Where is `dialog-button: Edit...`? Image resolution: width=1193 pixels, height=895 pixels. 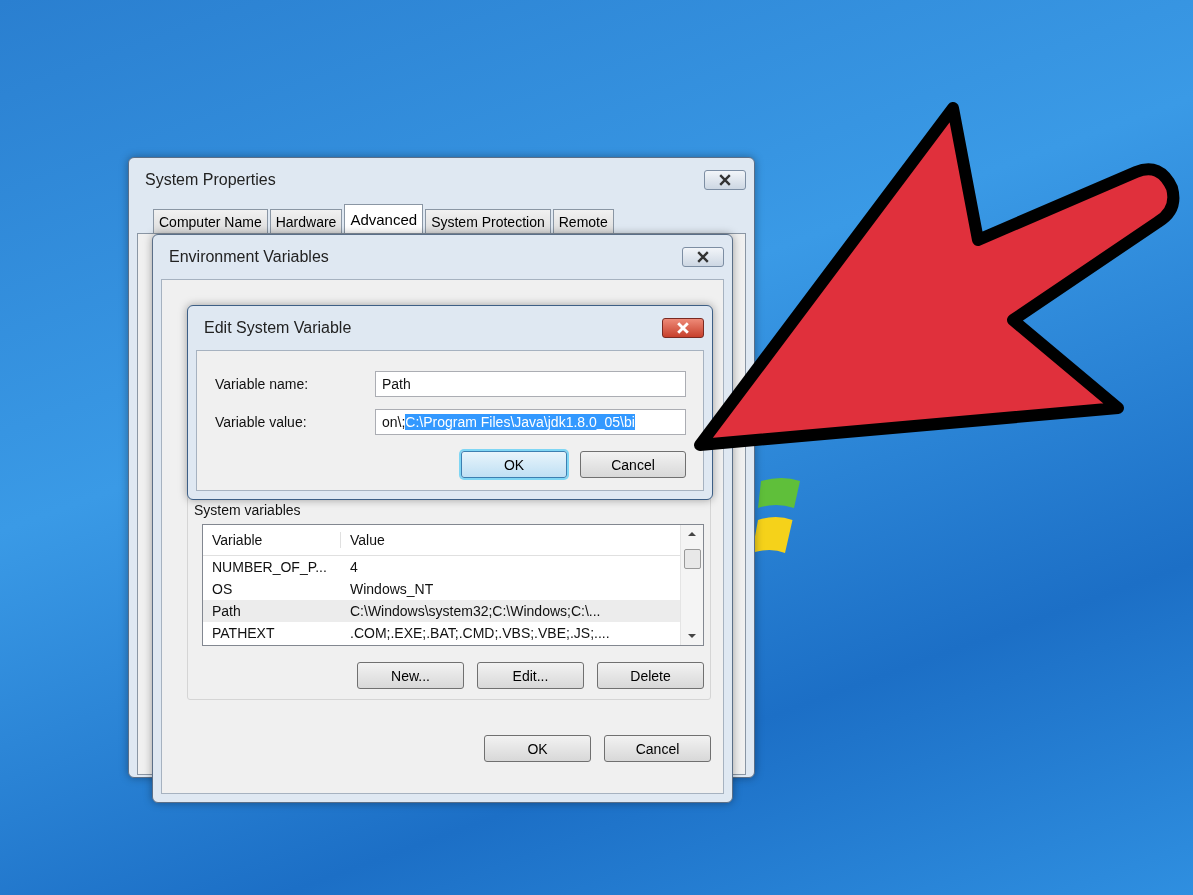
dialog-button: Edit... is located at coordinates (530, 675).